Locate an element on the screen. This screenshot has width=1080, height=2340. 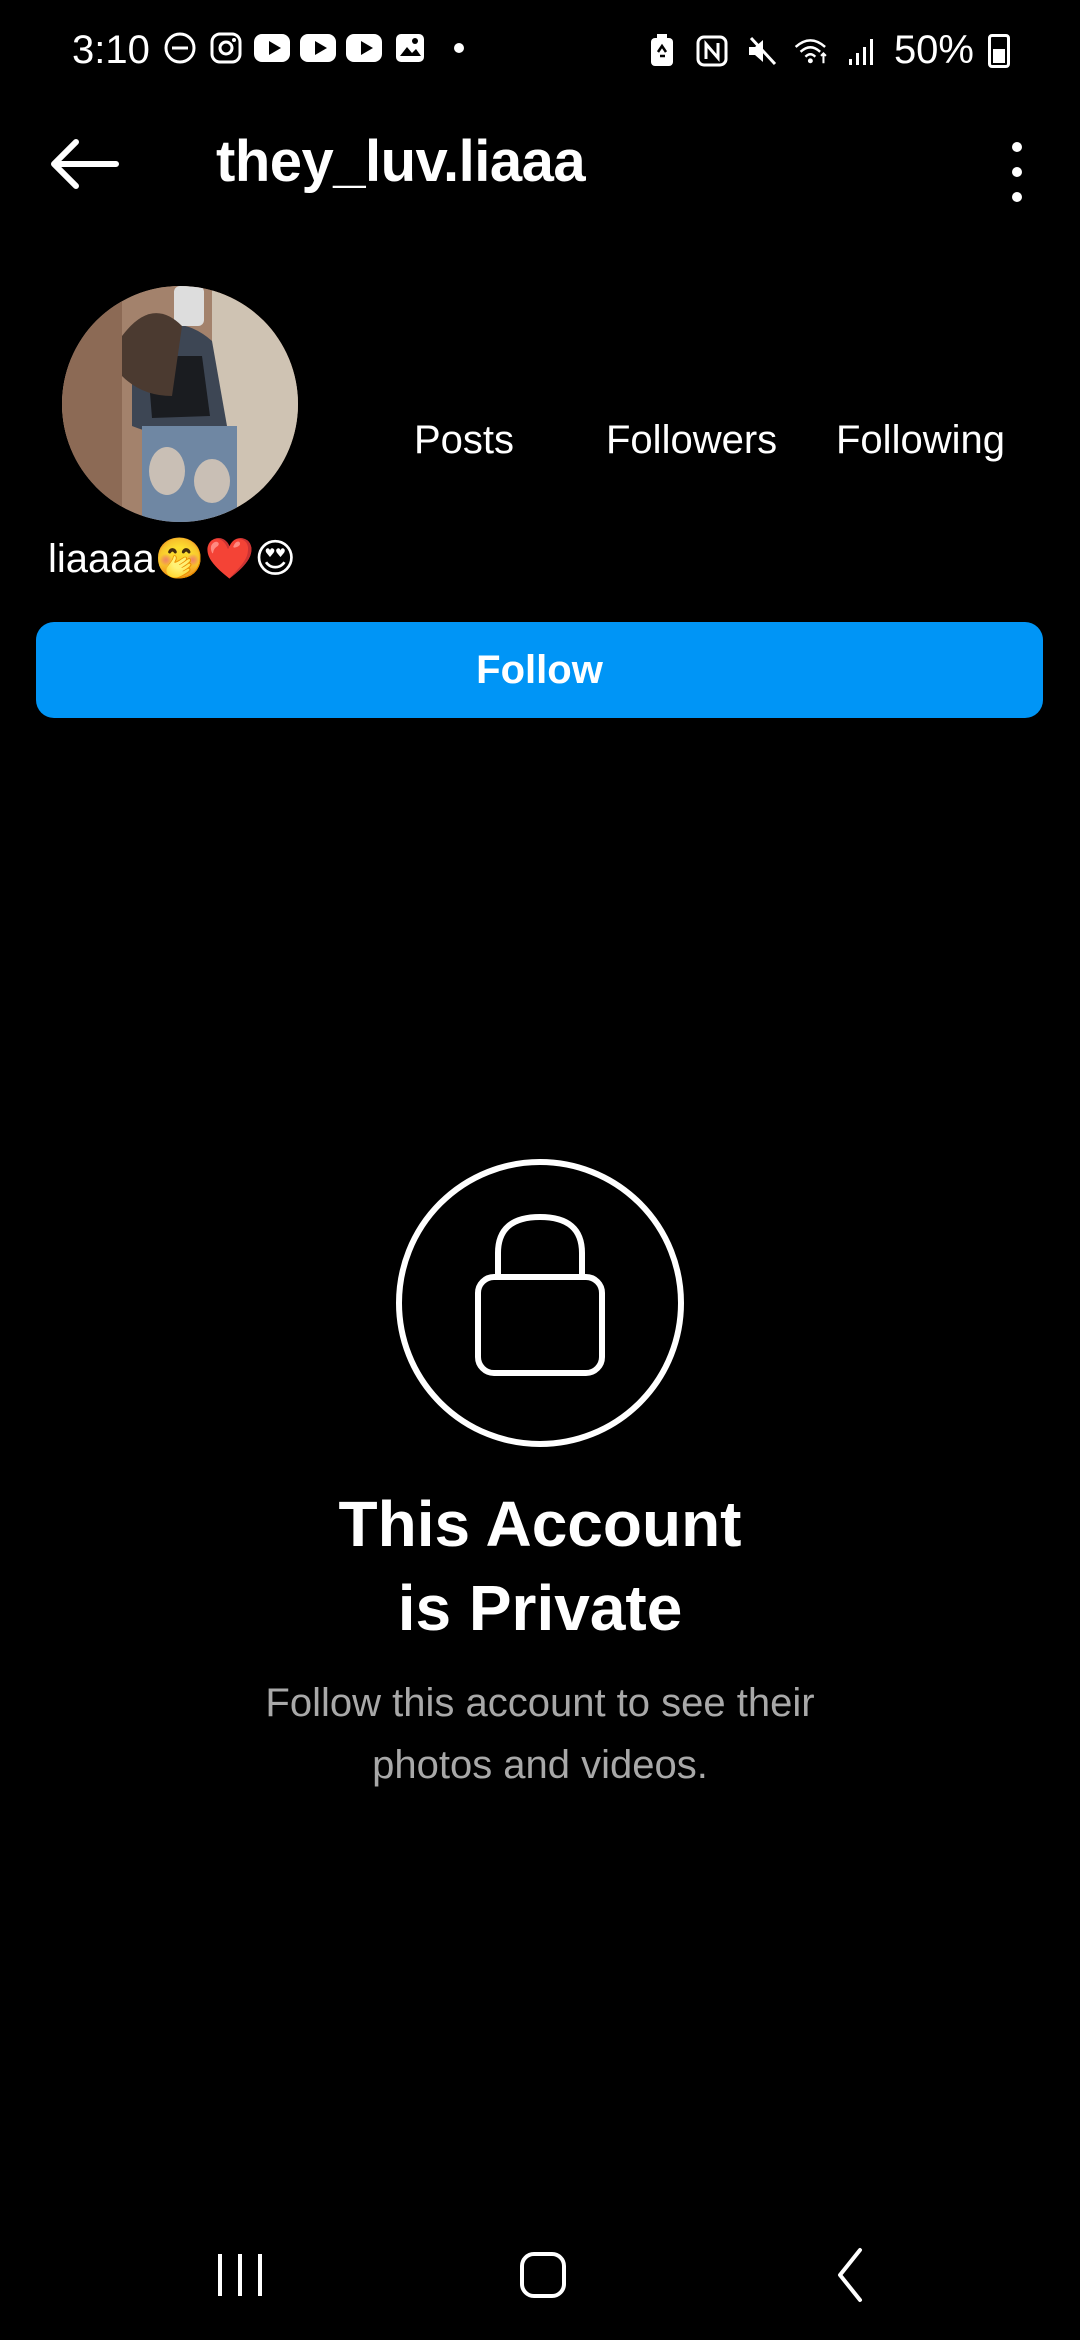
follow-button: Follow is located at coordinates (539, 670).